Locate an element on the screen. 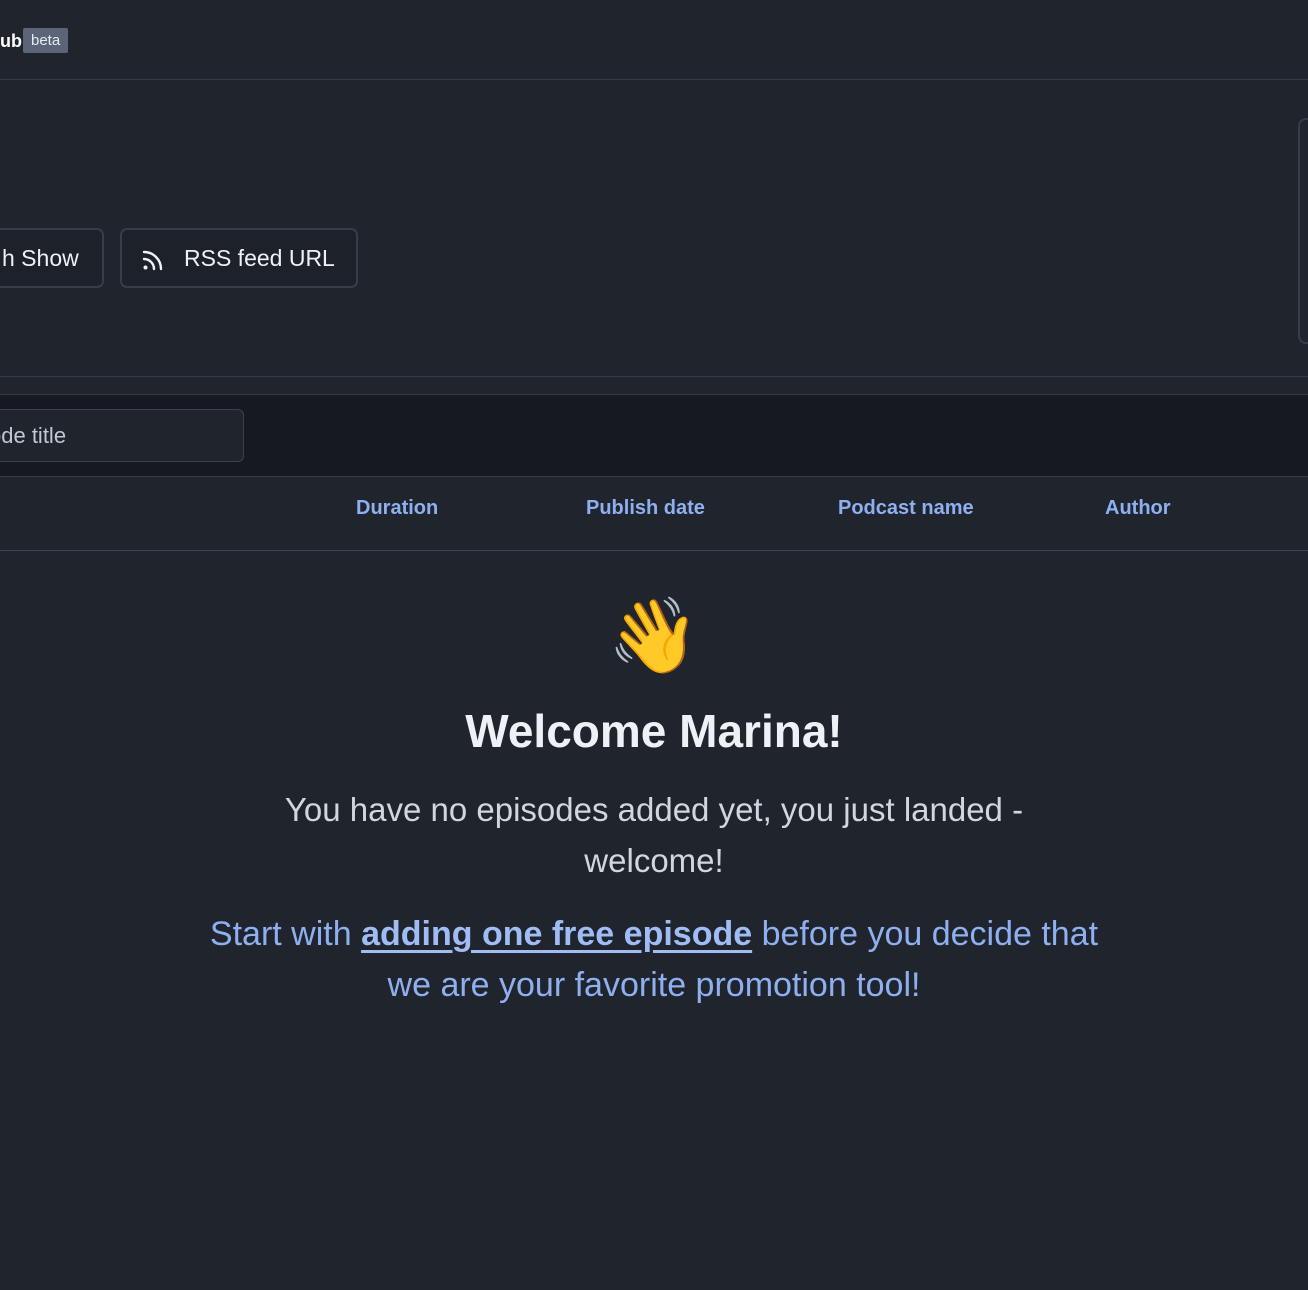 The width and height of the screenshot is (1308, 1290). waving-hand-icon: 👋 is located at coordinates (654, 635).